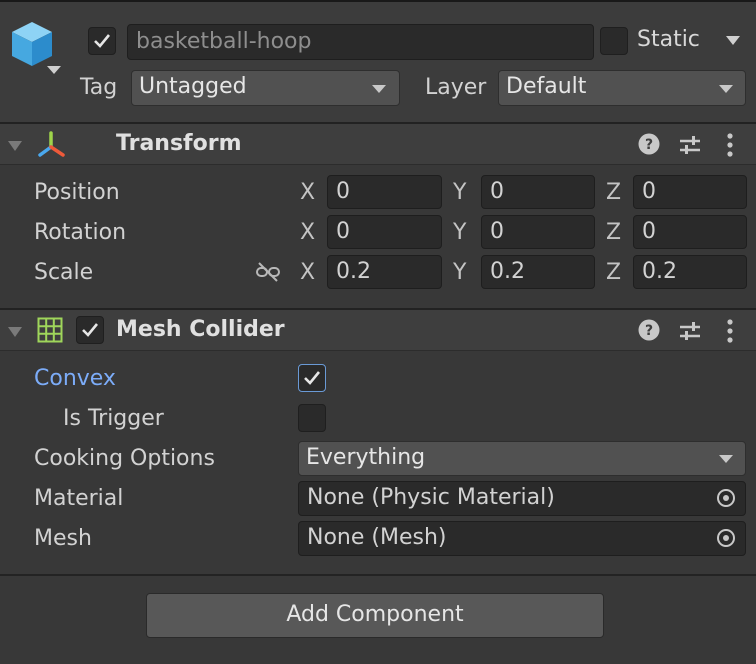 This screenshot has width=756, height=664. I want to click on material-label: Material, so click(79, 498).